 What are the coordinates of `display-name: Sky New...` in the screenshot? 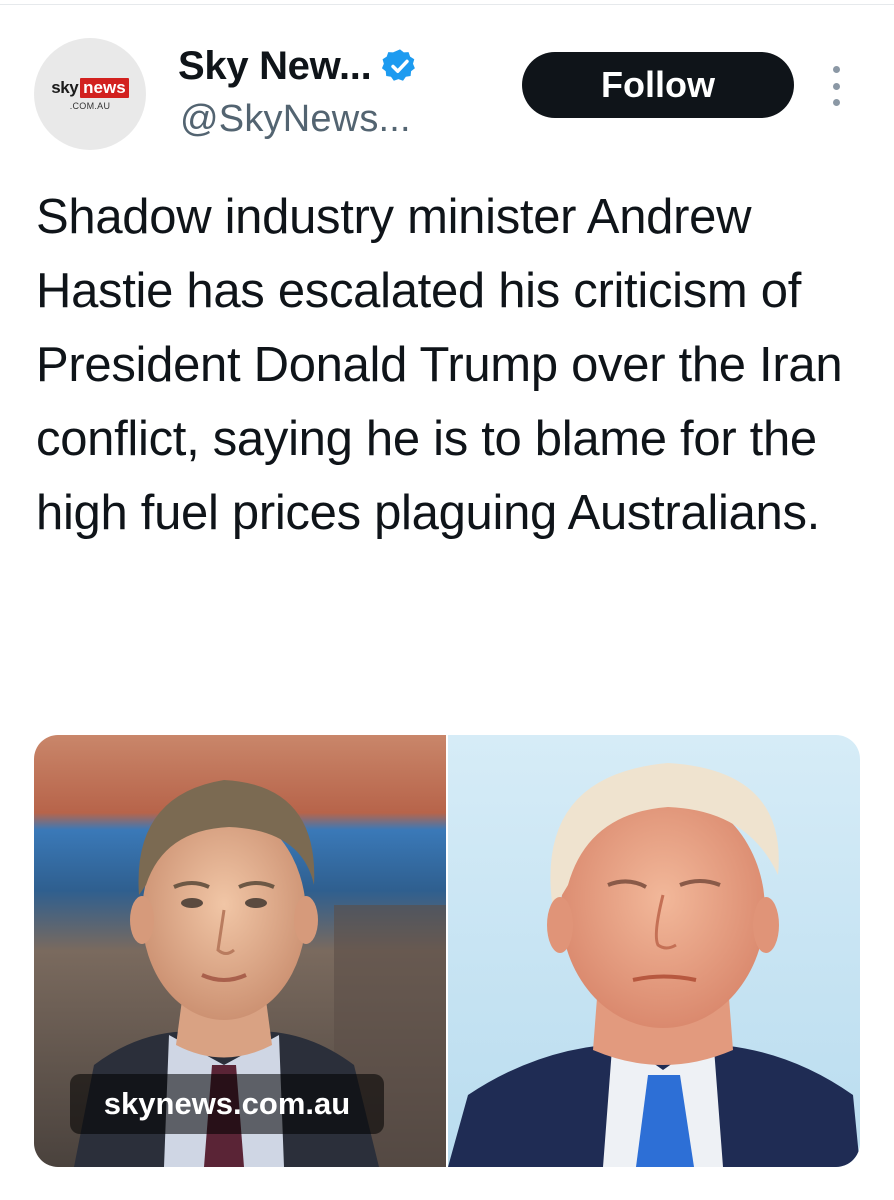 It's located at (275, 66).